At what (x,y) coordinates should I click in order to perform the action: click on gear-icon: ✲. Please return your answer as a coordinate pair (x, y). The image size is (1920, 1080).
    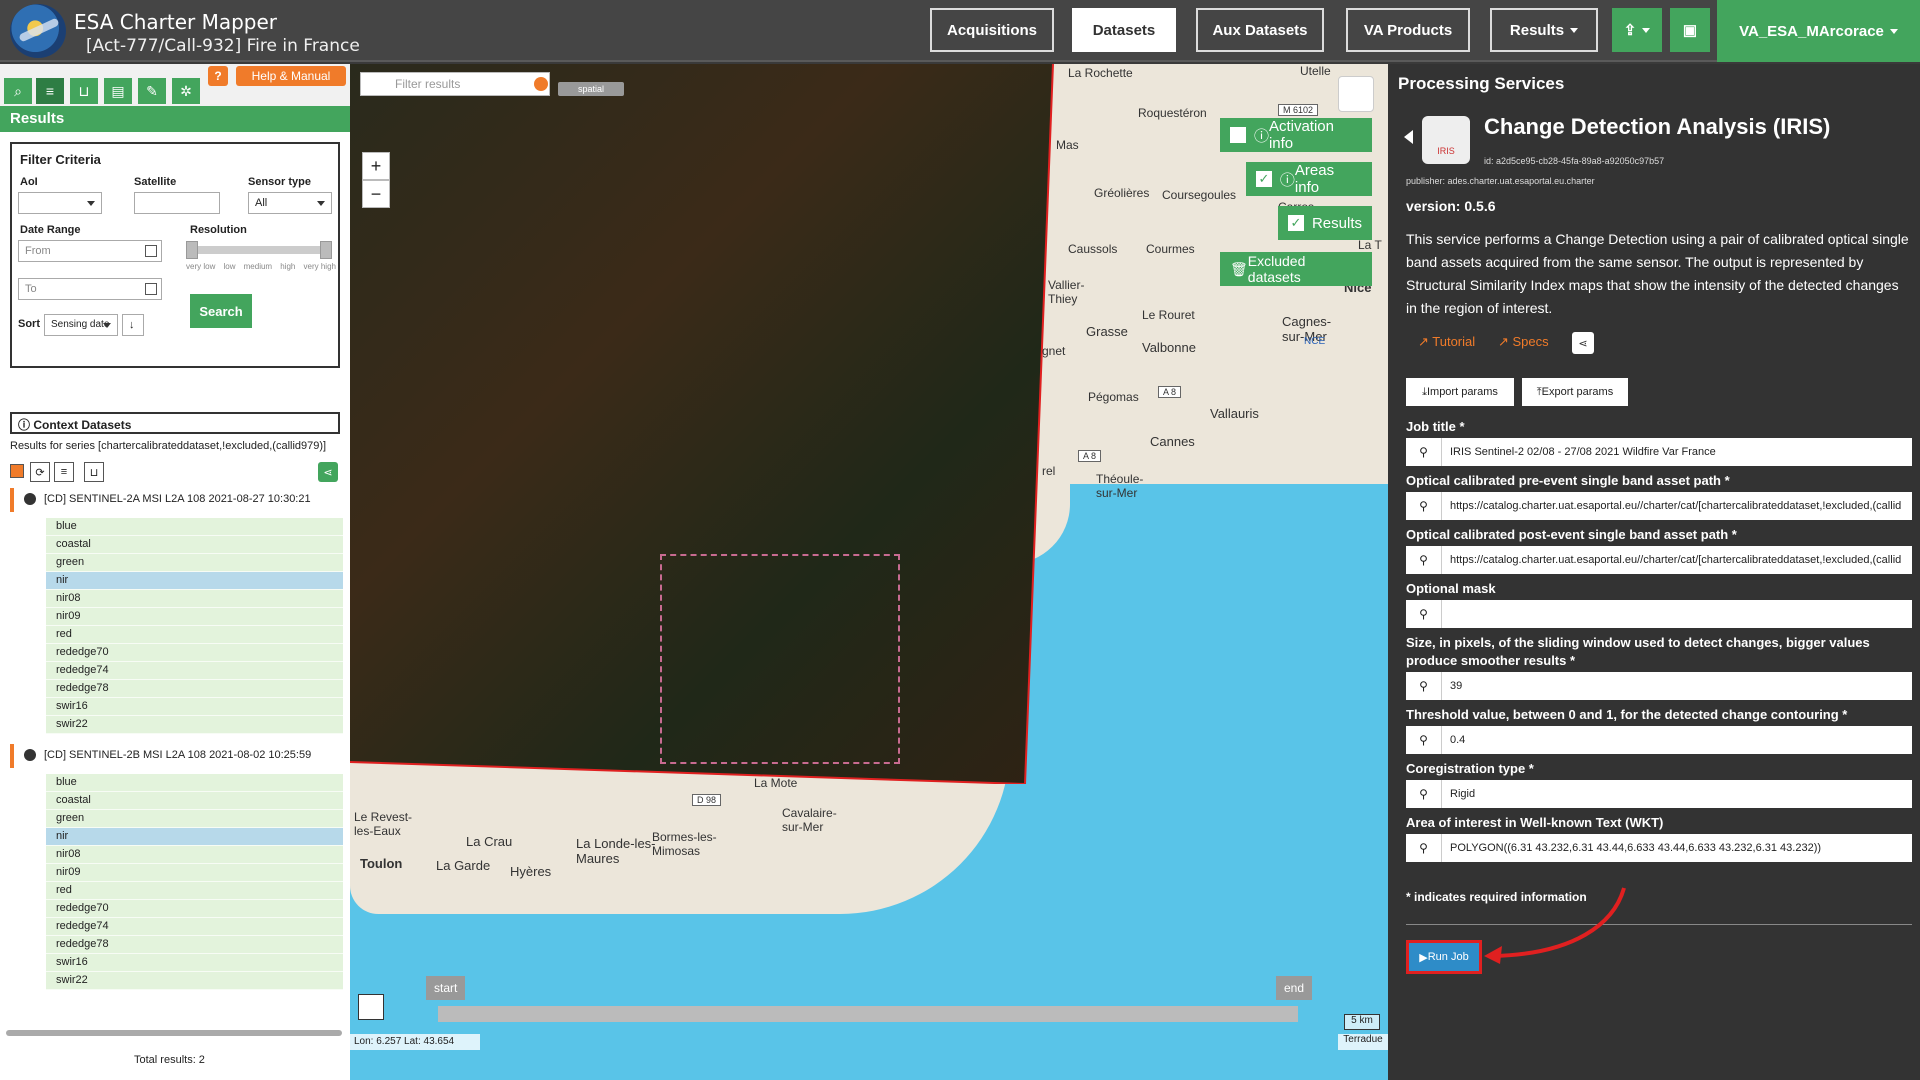
    Looking at the image, I should click on (186, 91).